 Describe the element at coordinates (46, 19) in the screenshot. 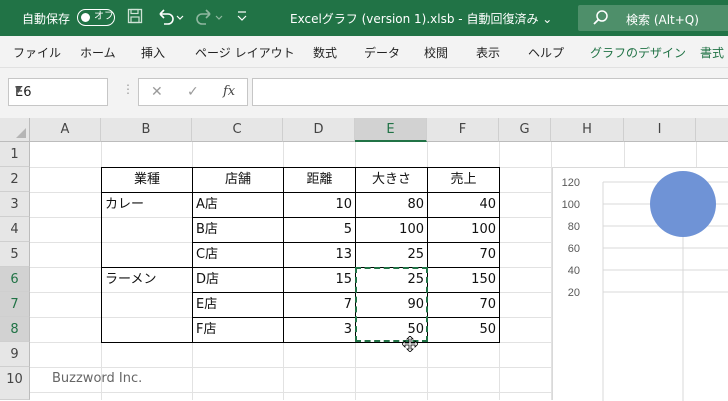

I see `autosave-label: 自動保存` at that location.